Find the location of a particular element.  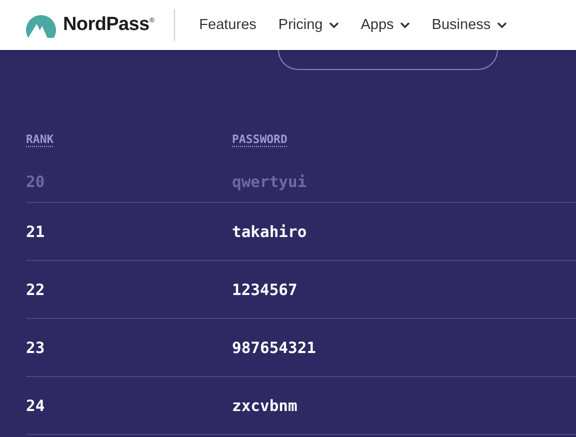

nav-link: Business is located at coordinates (469, 25).